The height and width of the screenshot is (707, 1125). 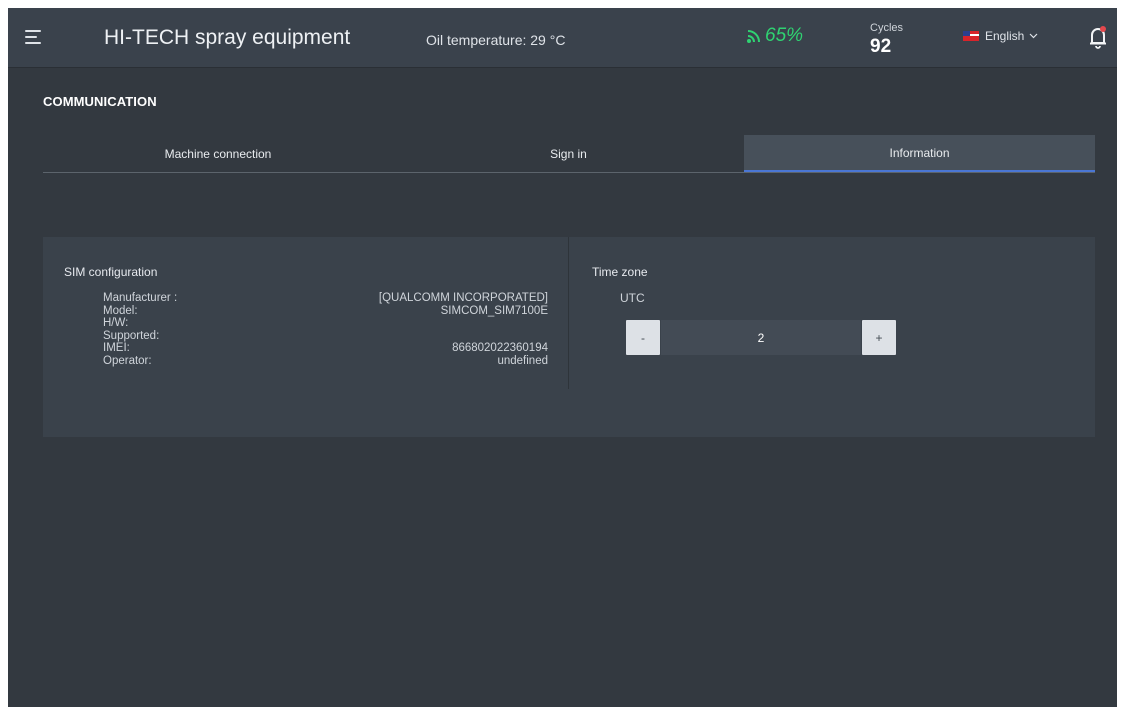 I want to click on signal-icon, so click(x=753, y=36).